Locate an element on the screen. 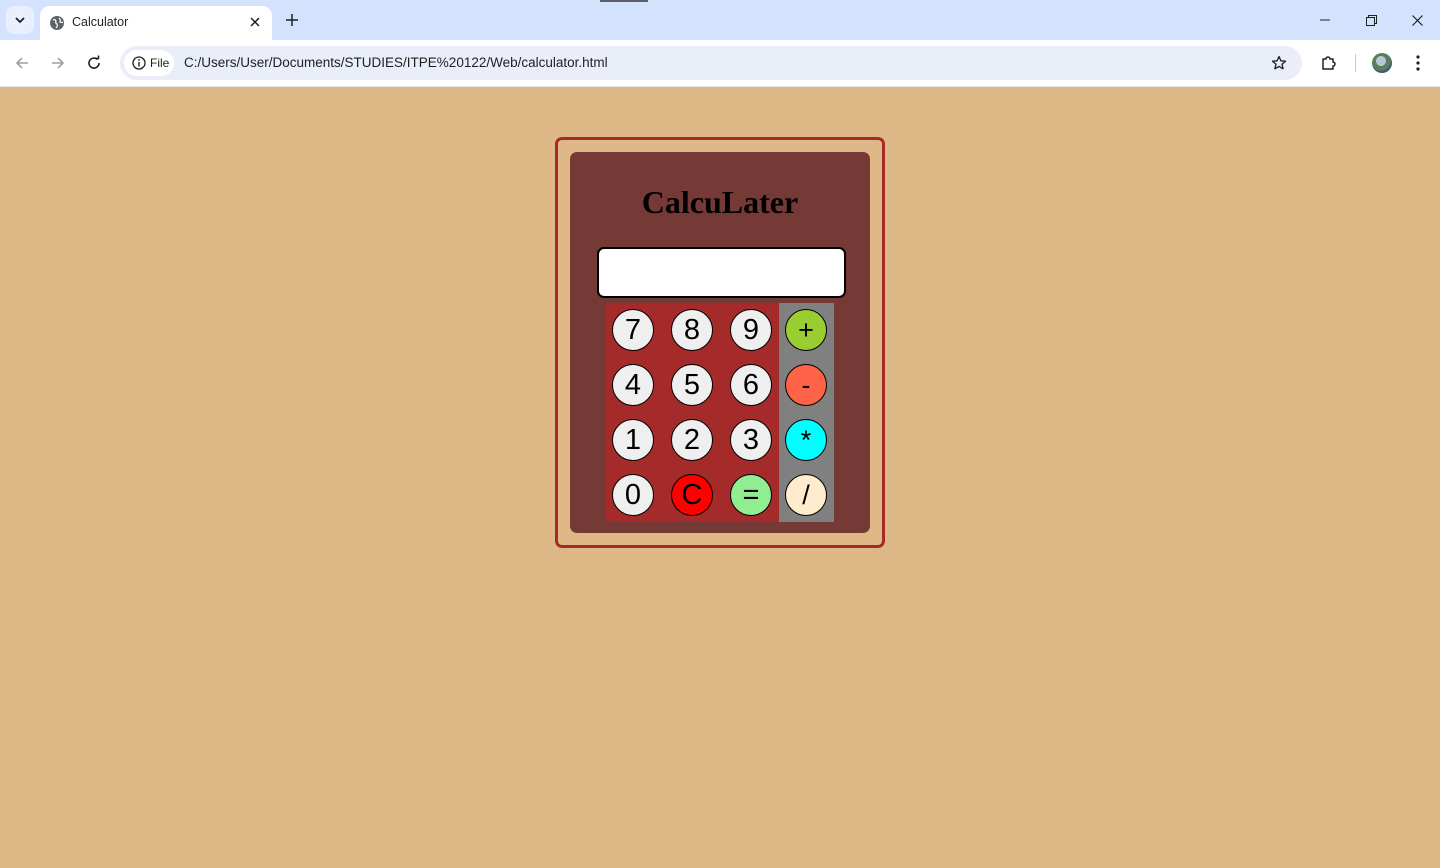 The width and height of the screenshot is (1440, 868). forward-button is located at coordinates (58, 63).